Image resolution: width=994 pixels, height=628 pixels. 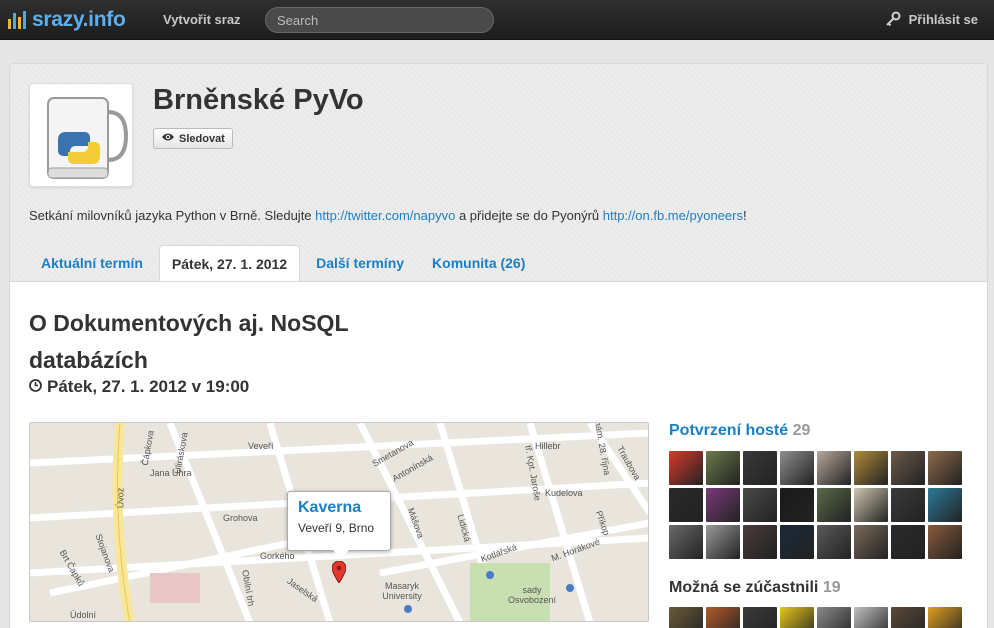 I want to click on follow-button: Sledovat, so click(x=193, y=138).